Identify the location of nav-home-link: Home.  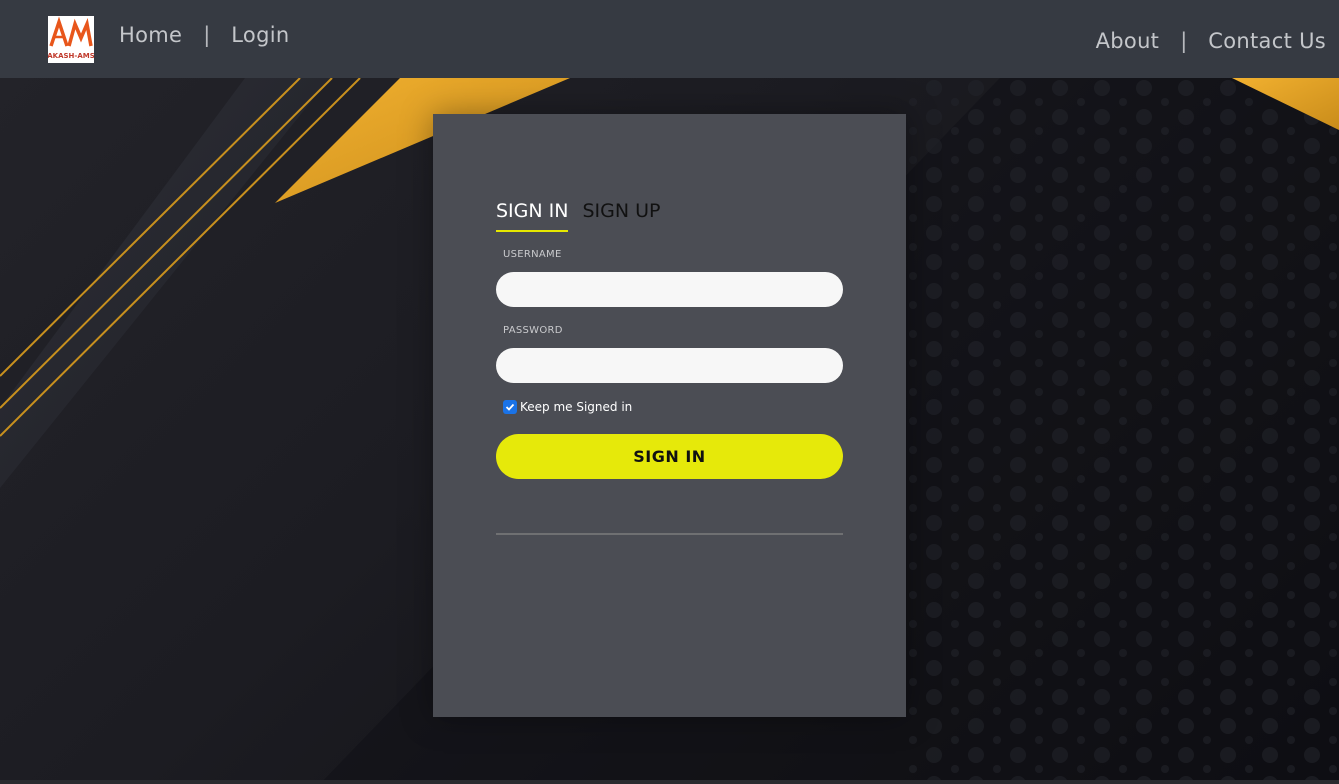
(150, 35).